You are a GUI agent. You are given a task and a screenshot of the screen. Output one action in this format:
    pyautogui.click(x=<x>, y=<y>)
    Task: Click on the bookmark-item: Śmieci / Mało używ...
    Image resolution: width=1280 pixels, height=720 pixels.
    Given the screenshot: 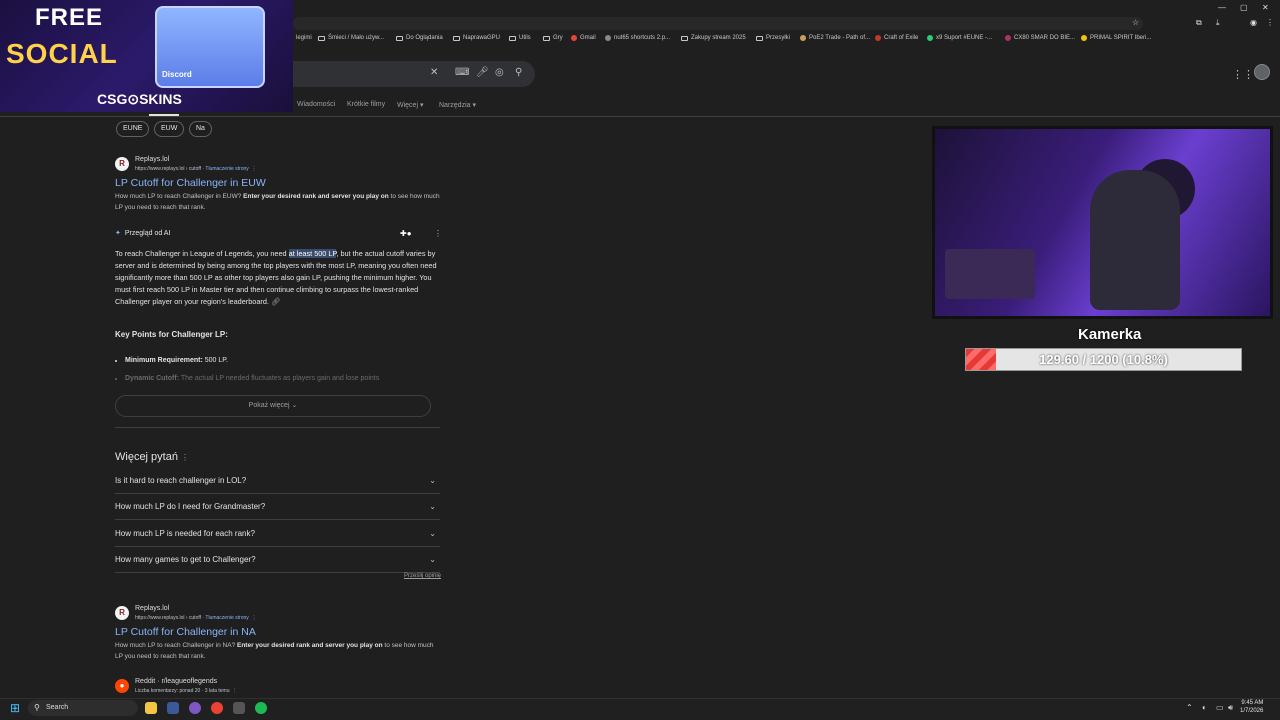 What is the action you would take?
    pyautogui.click(x=351, y=38)
    